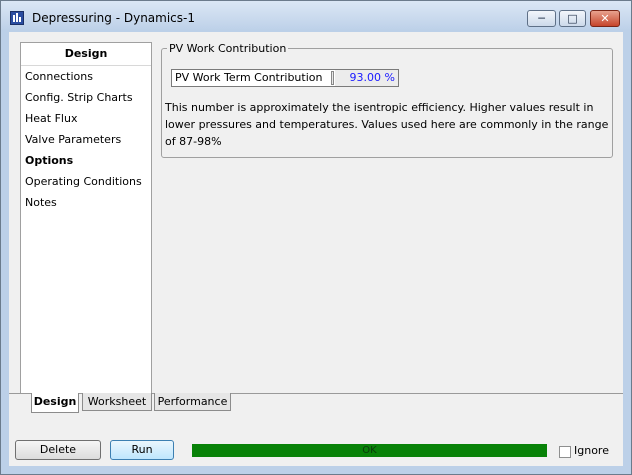 This screenshot has width=632, height=475. What do you see at coordinates (86, 202) in the screenshot?
I see `nav-item-notes: Notes` at bounding box center [86, 202].